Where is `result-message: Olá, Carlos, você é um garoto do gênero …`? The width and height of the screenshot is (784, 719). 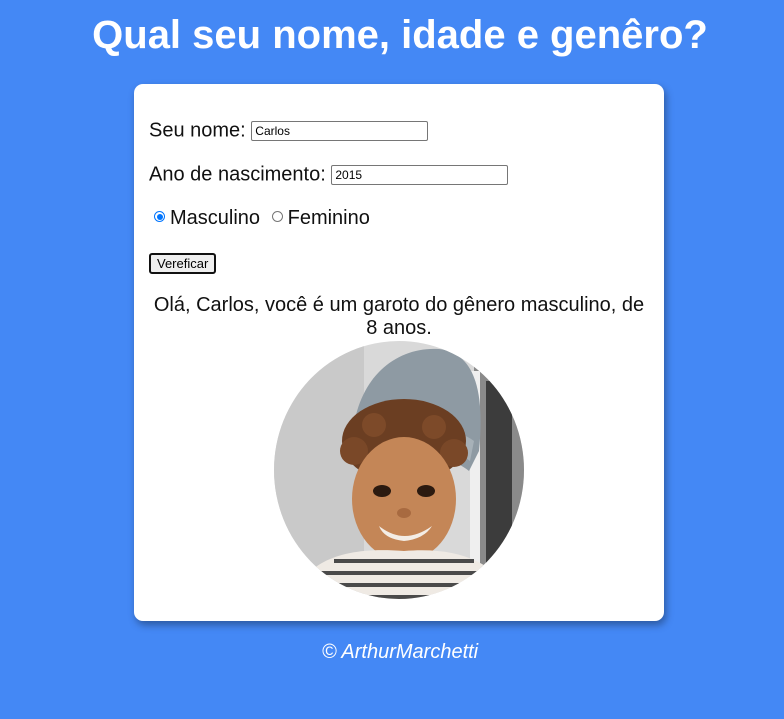 result-message: Olá, Carlos, você é um garoto do gênero … is located at coordinates (399, 317).